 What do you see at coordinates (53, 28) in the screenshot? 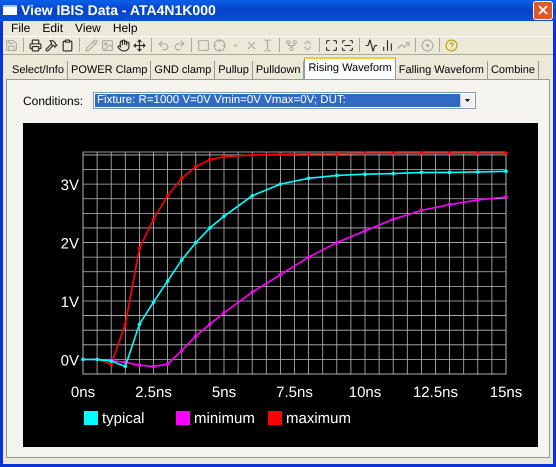
I see `menu-item: Edit` at bounding box center [53, 28].